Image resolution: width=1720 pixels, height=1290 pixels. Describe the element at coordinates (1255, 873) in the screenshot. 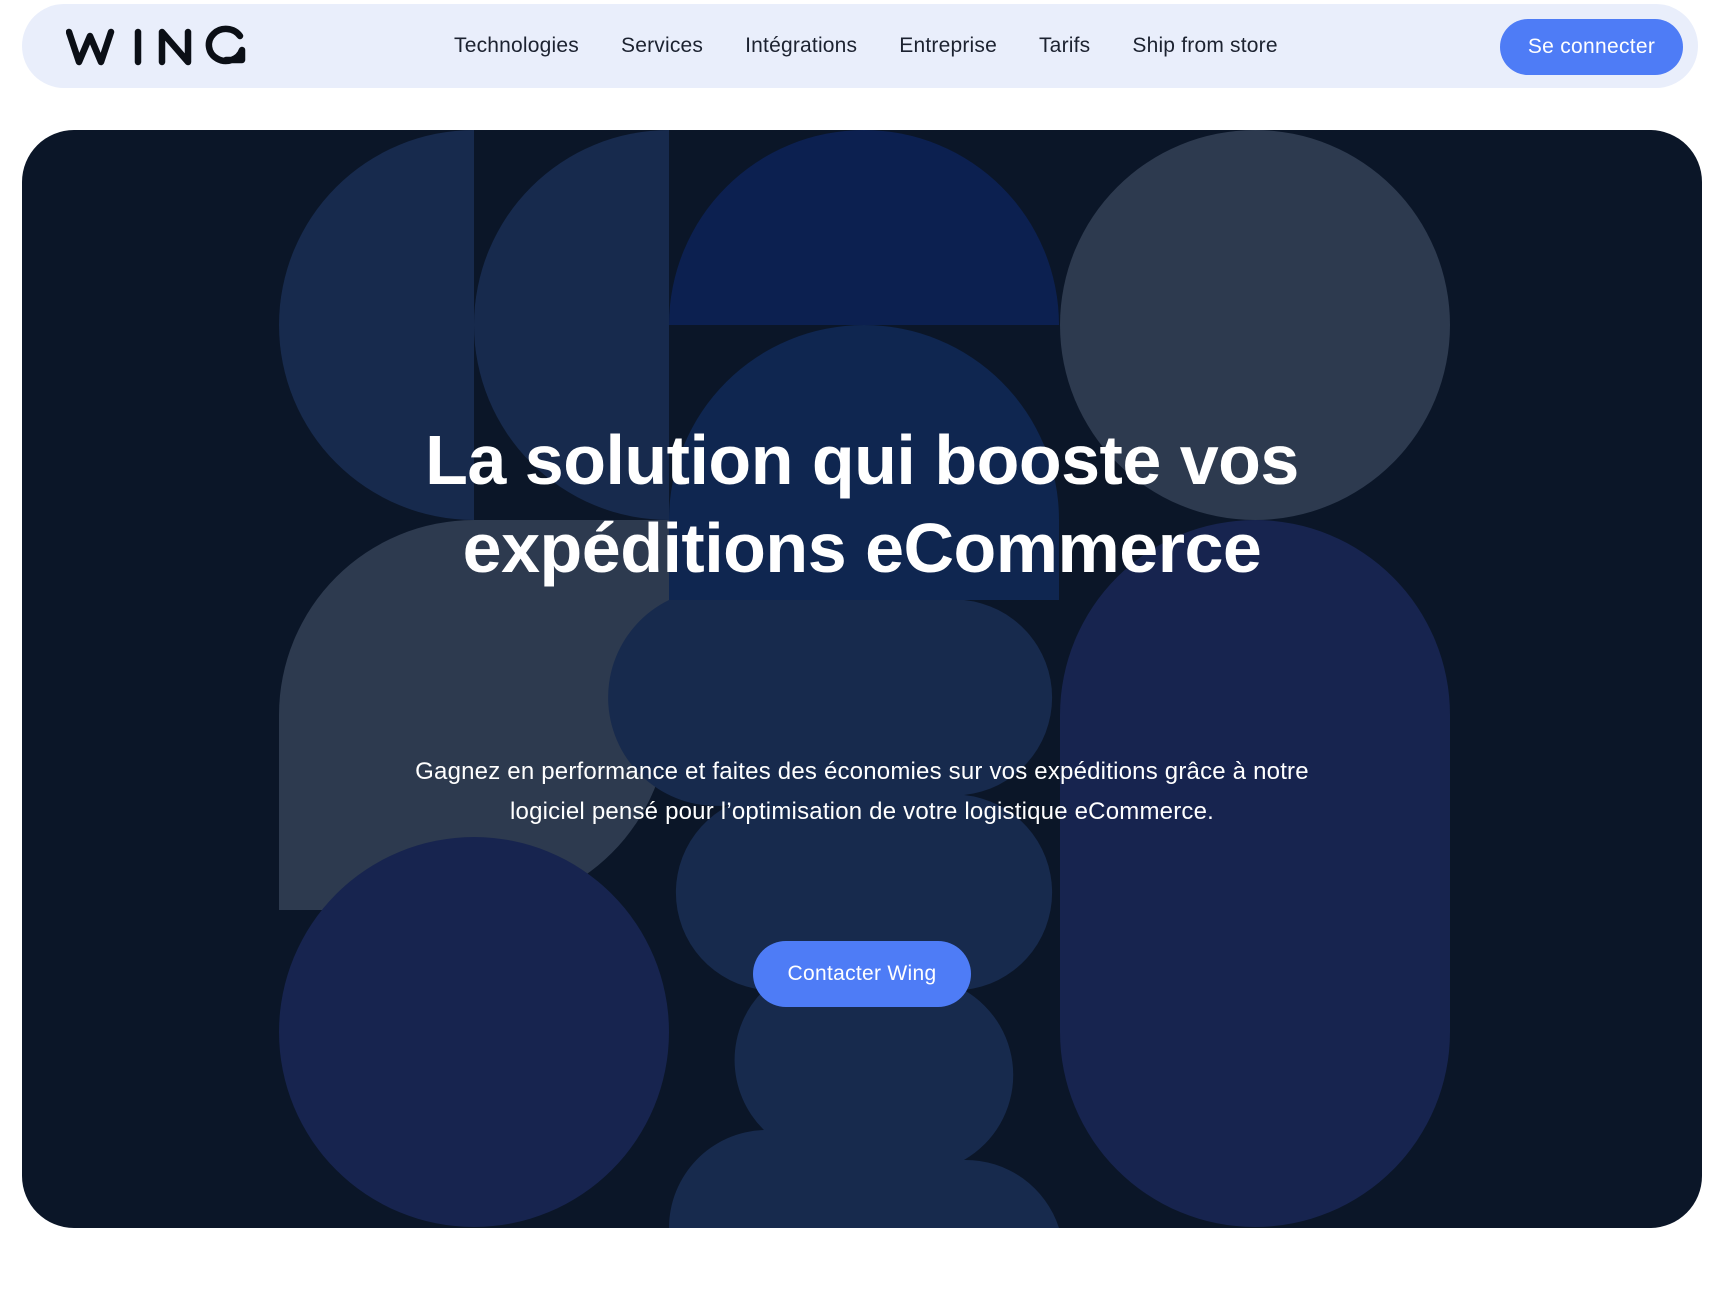

I see `bg-shape-pill-right` at that location.